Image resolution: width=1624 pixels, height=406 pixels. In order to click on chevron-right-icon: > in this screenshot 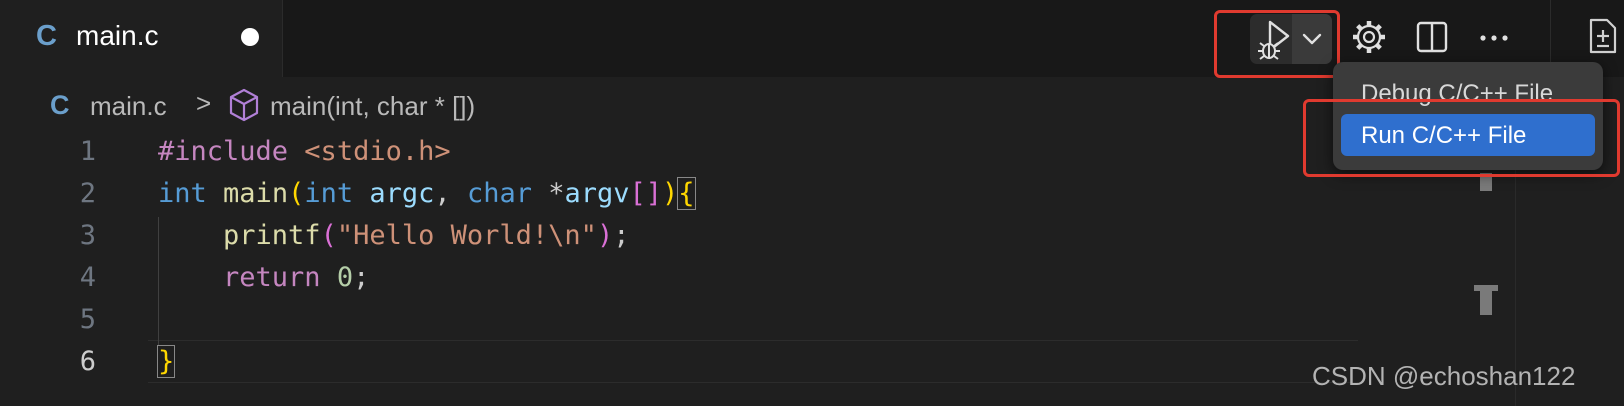, I will do `click(204, 103)`.